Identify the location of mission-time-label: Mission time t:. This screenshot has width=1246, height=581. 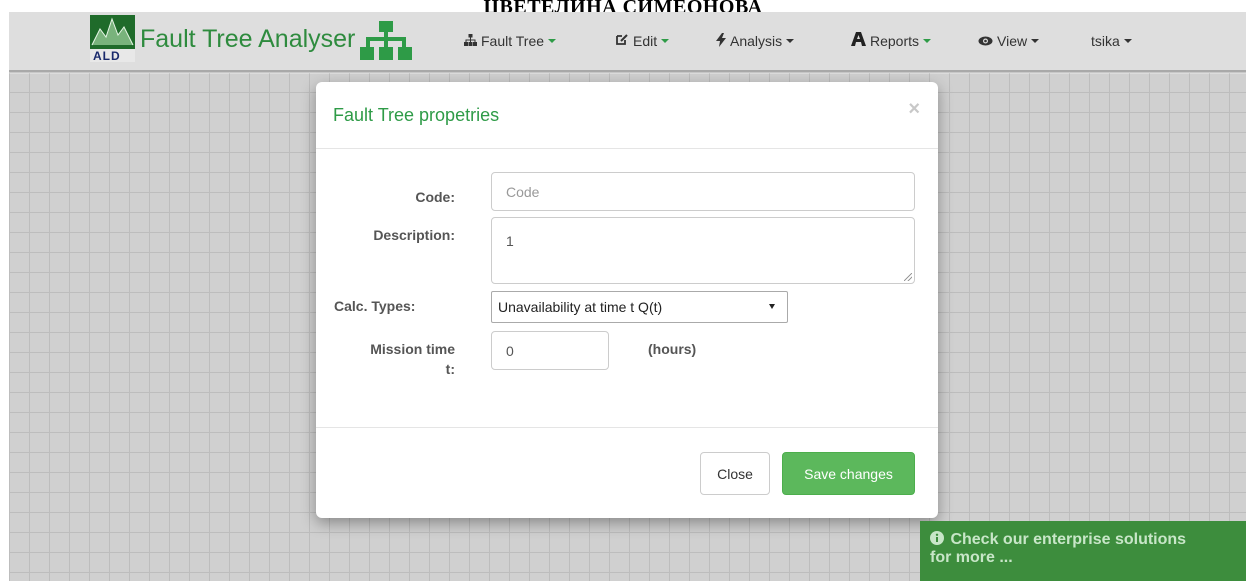
(395, 359).